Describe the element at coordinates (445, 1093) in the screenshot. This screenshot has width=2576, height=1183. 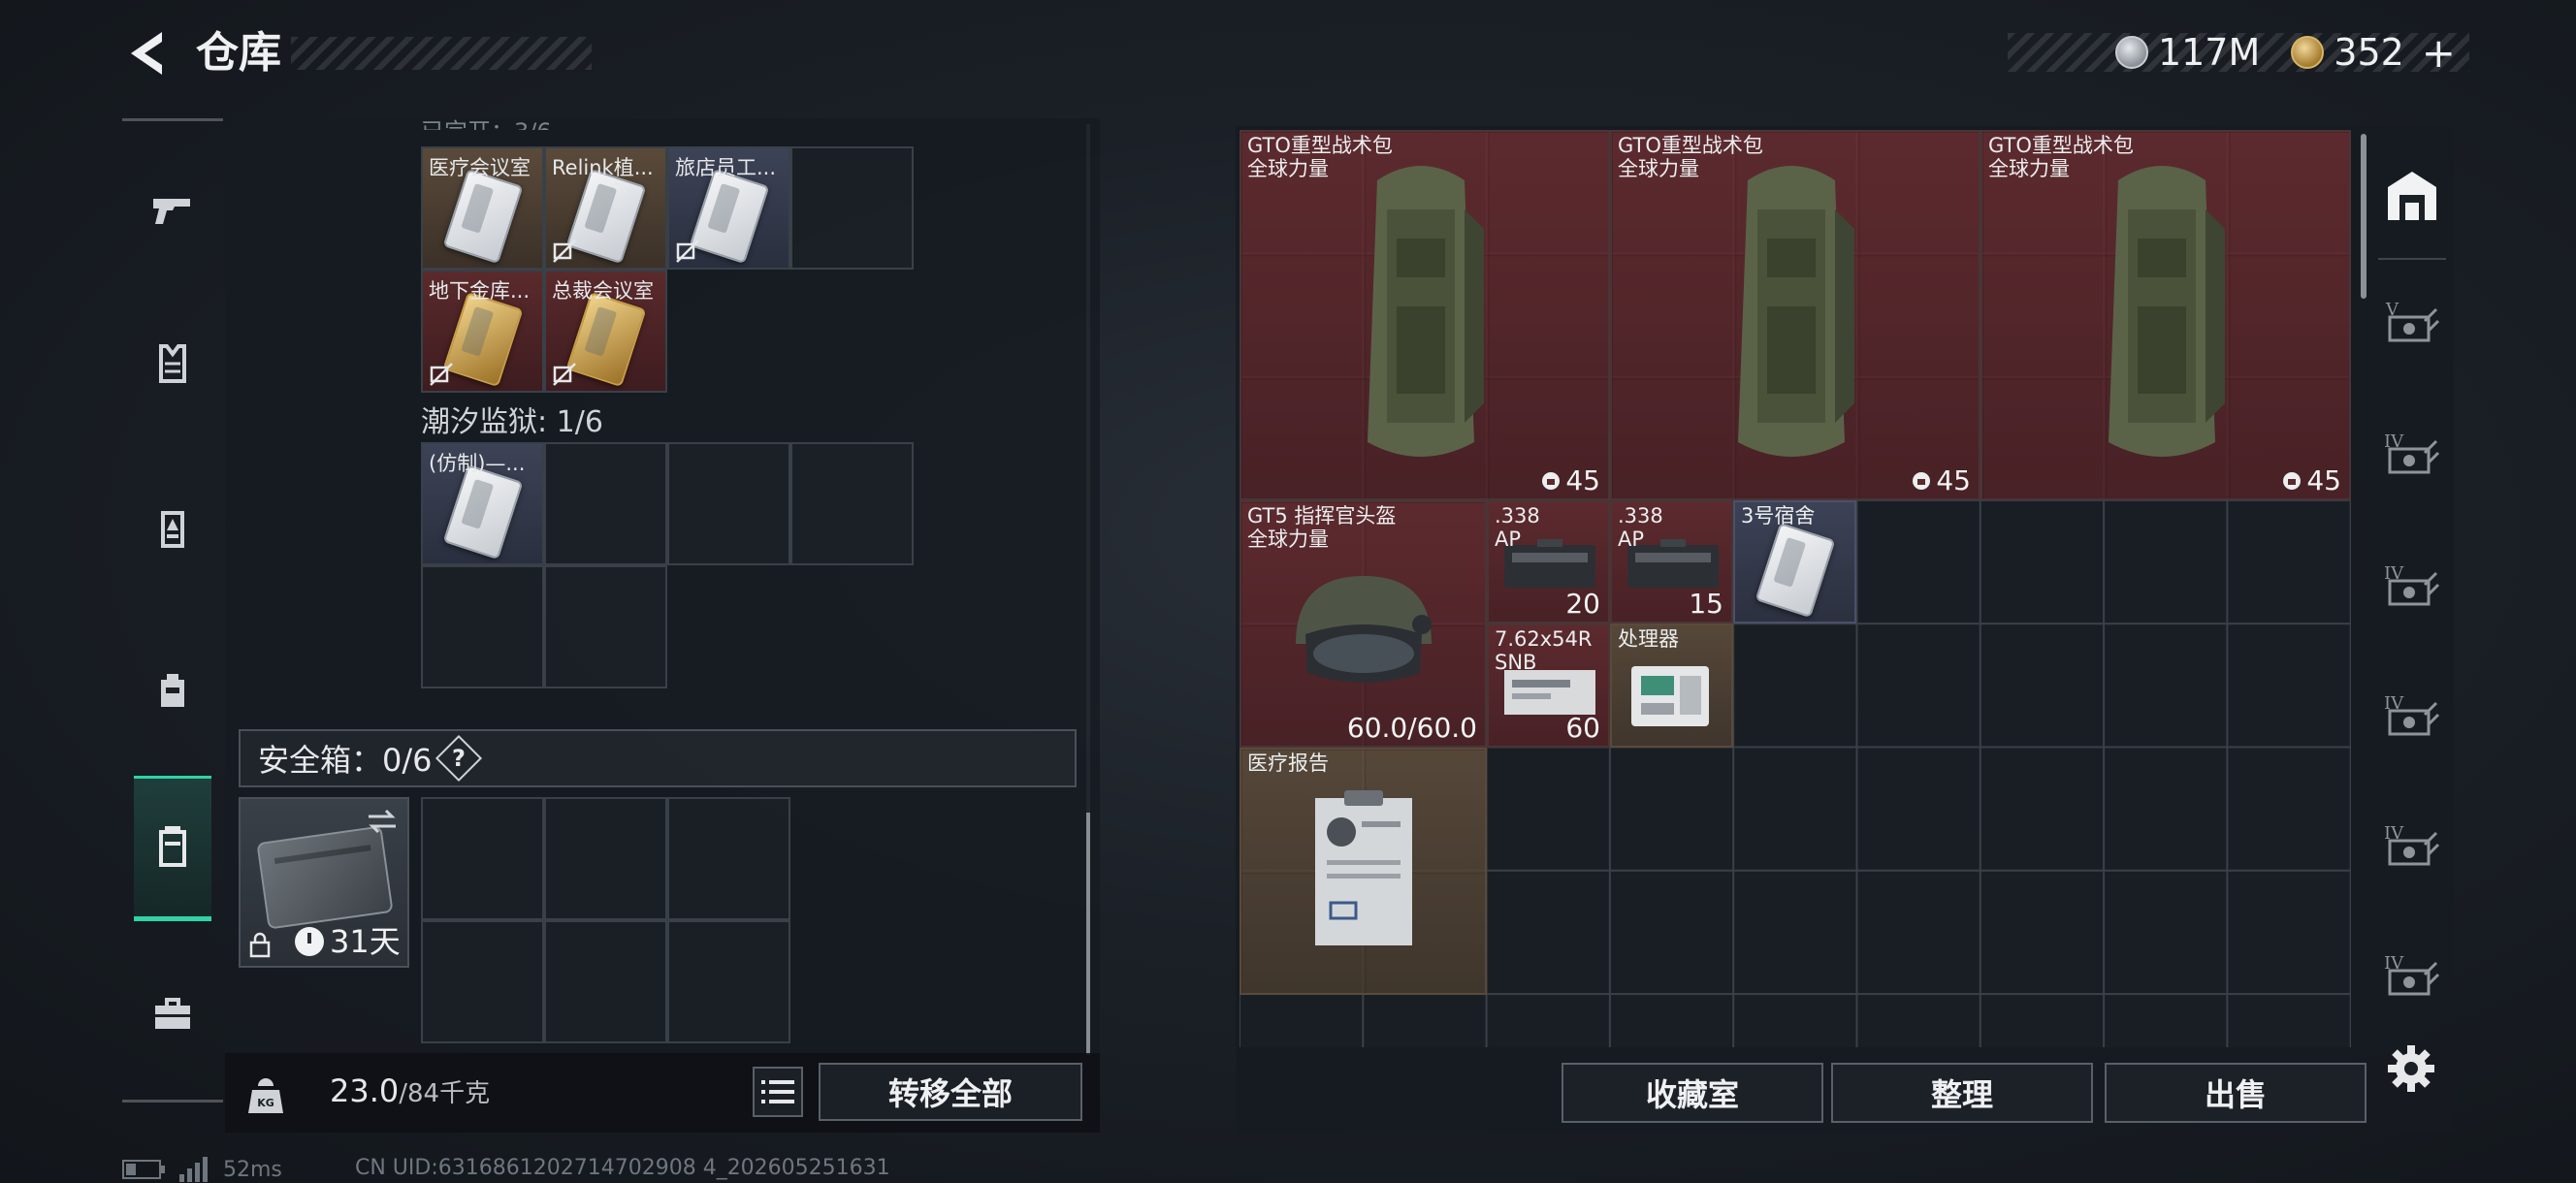
I see `weight-max: /84千克` at that location.